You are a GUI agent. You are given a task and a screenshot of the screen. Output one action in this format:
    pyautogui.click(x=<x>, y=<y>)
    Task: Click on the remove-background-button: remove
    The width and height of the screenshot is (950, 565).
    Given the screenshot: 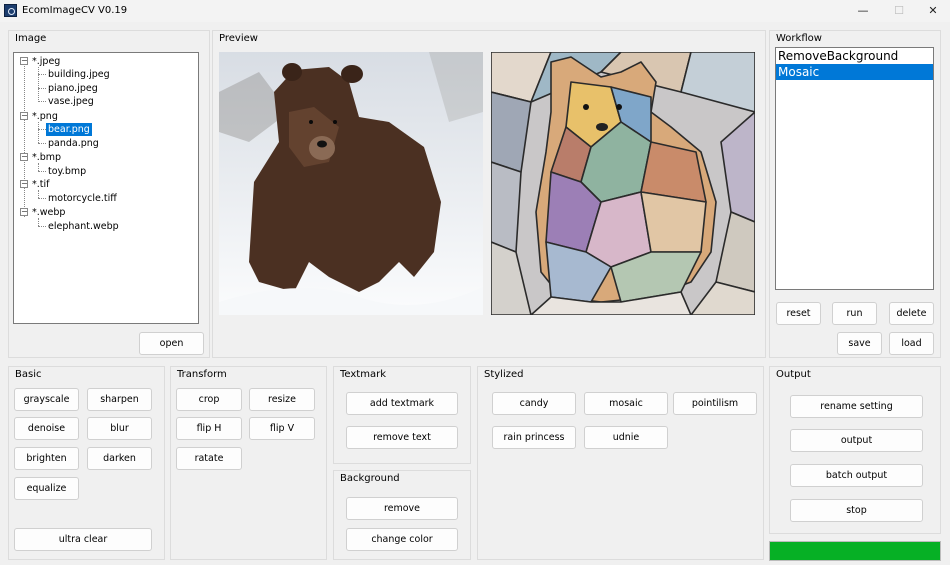 What is the action you would take?
    pyautogui.click(x=402, y=508)
    